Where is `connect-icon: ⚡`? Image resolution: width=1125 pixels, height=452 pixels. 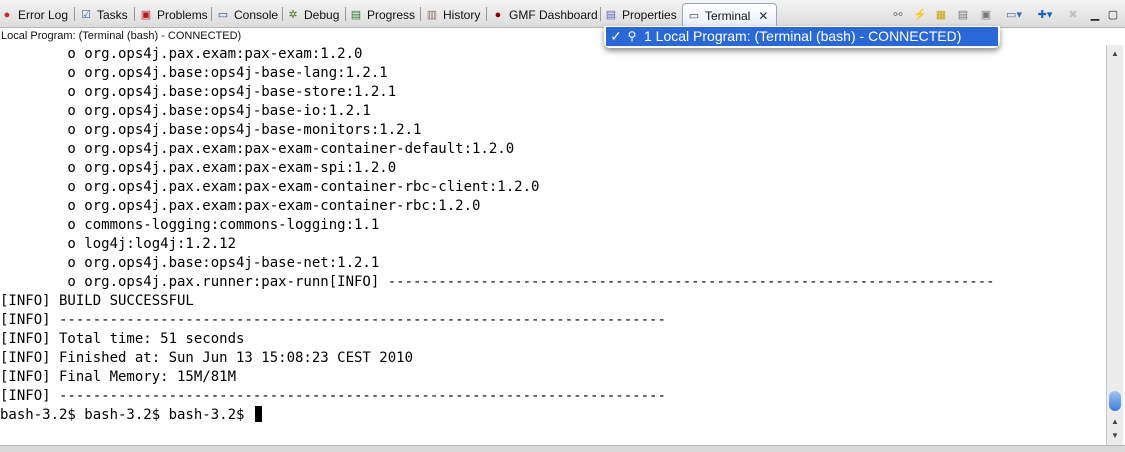 connect-icon: ⚡ is located at coordinates (920, 14).